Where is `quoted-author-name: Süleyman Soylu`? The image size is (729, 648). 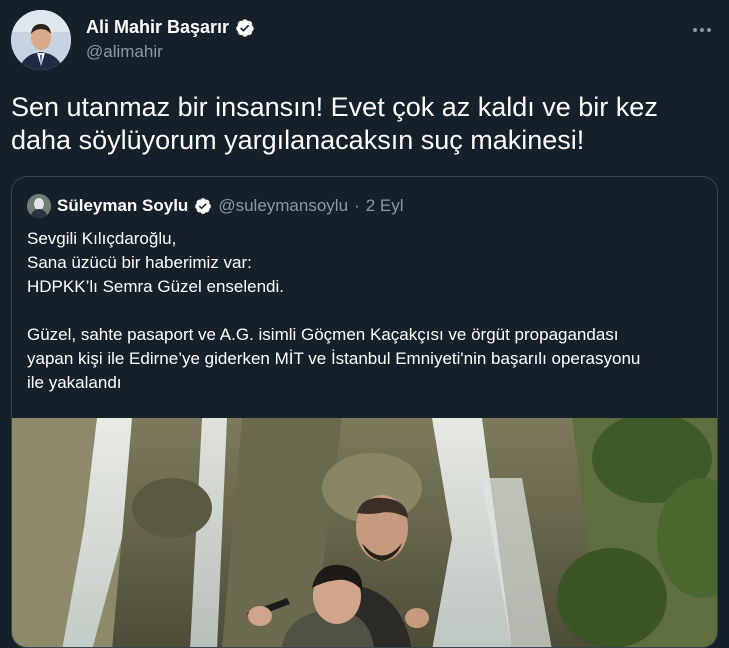 quoted-author-name: Süleyman Soylu is located at coordinates (122, 206).